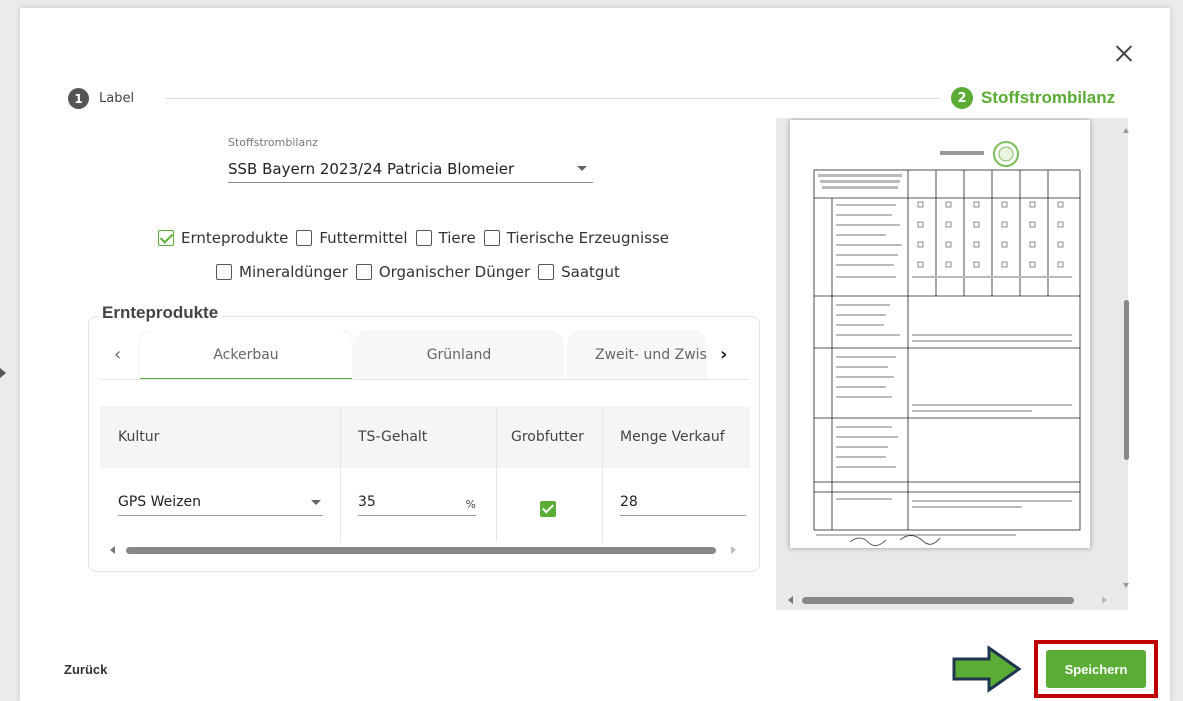 Image resolution: width=1183 pixels, height=701 pixels. What do you see at coordinates (987, 669) in the screenshot?
I see `arrow-right-icon` at bounding box center [987, 669].